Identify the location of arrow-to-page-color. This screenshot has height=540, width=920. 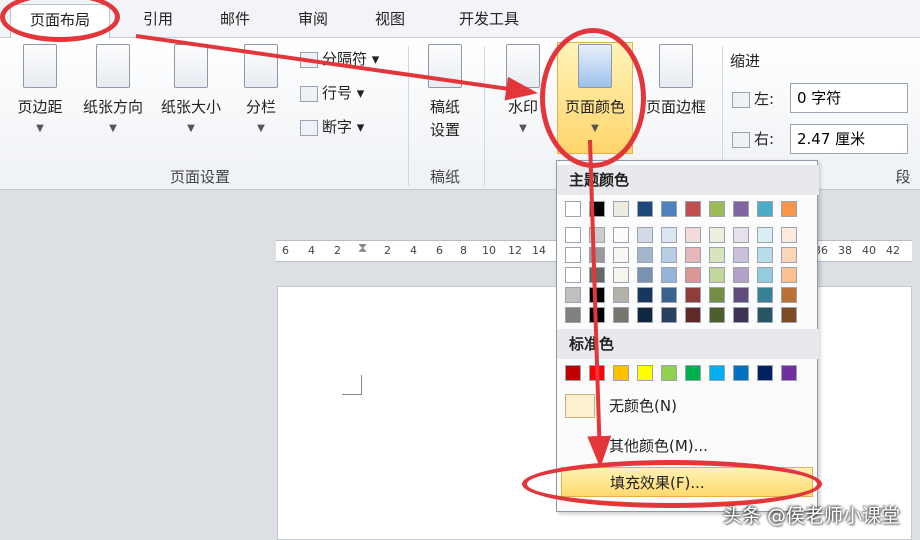
(336, 67).